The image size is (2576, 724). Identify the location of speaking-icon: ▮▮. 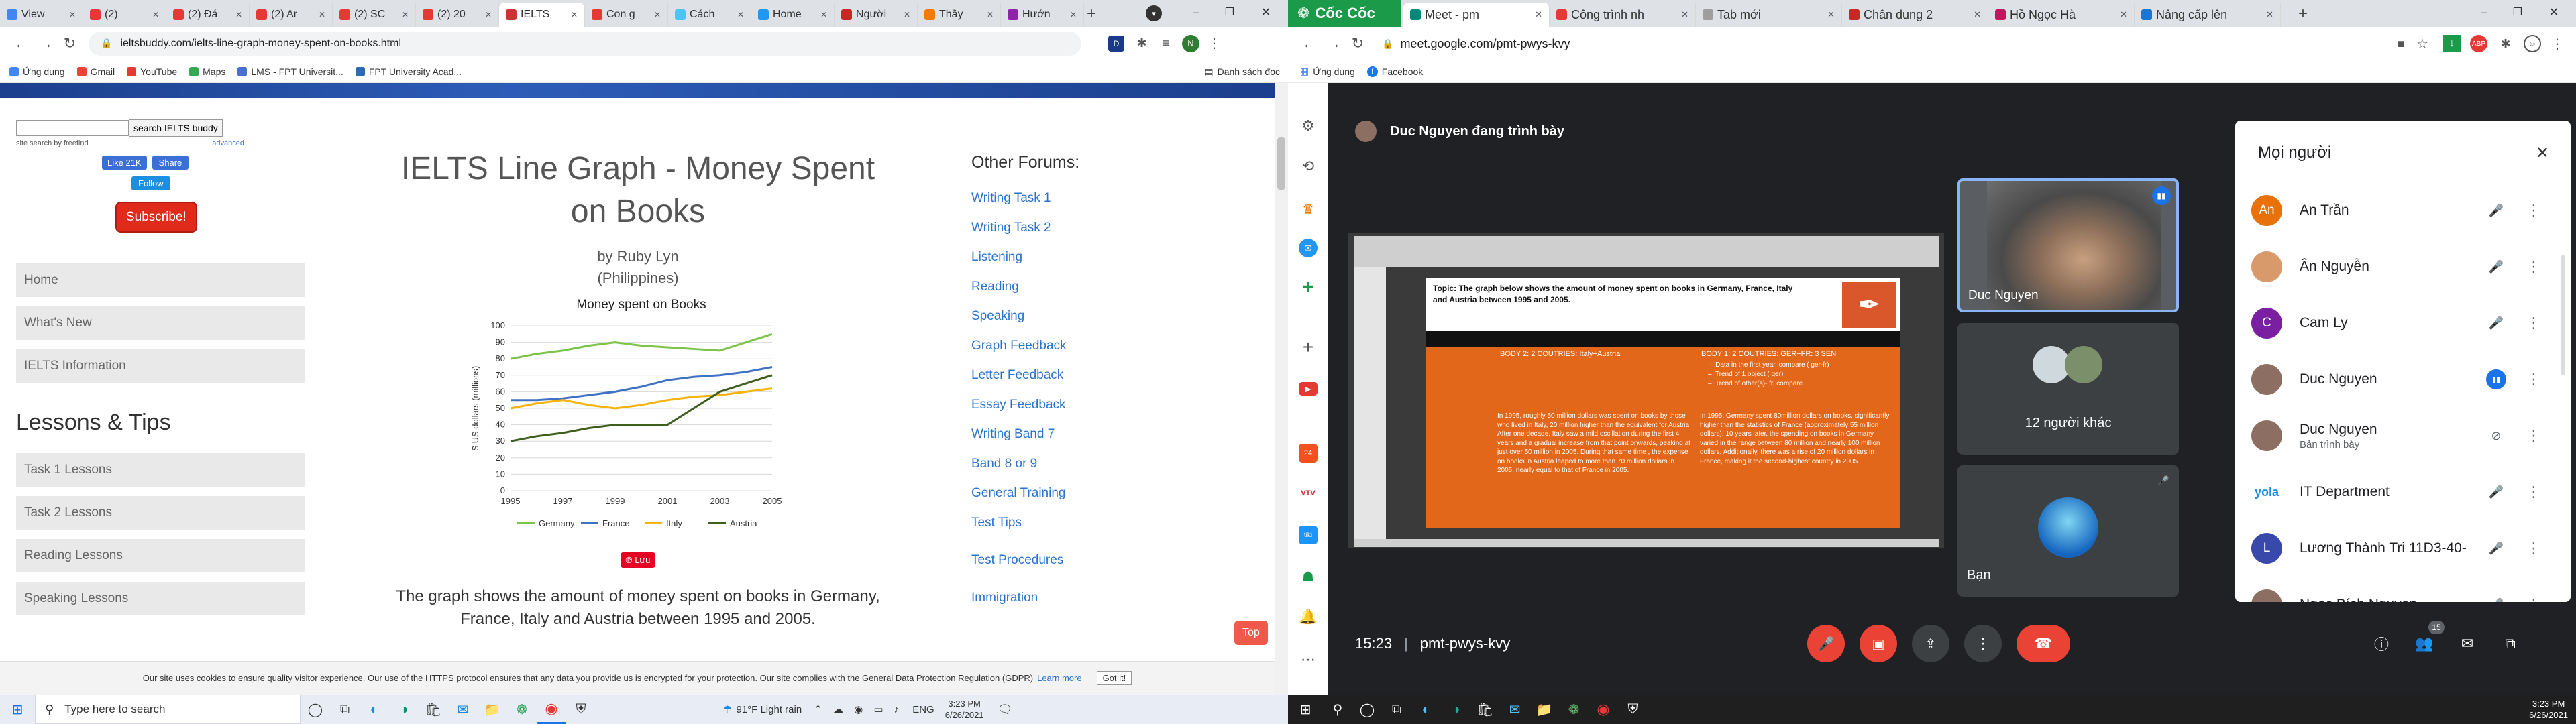
(2496, 379).